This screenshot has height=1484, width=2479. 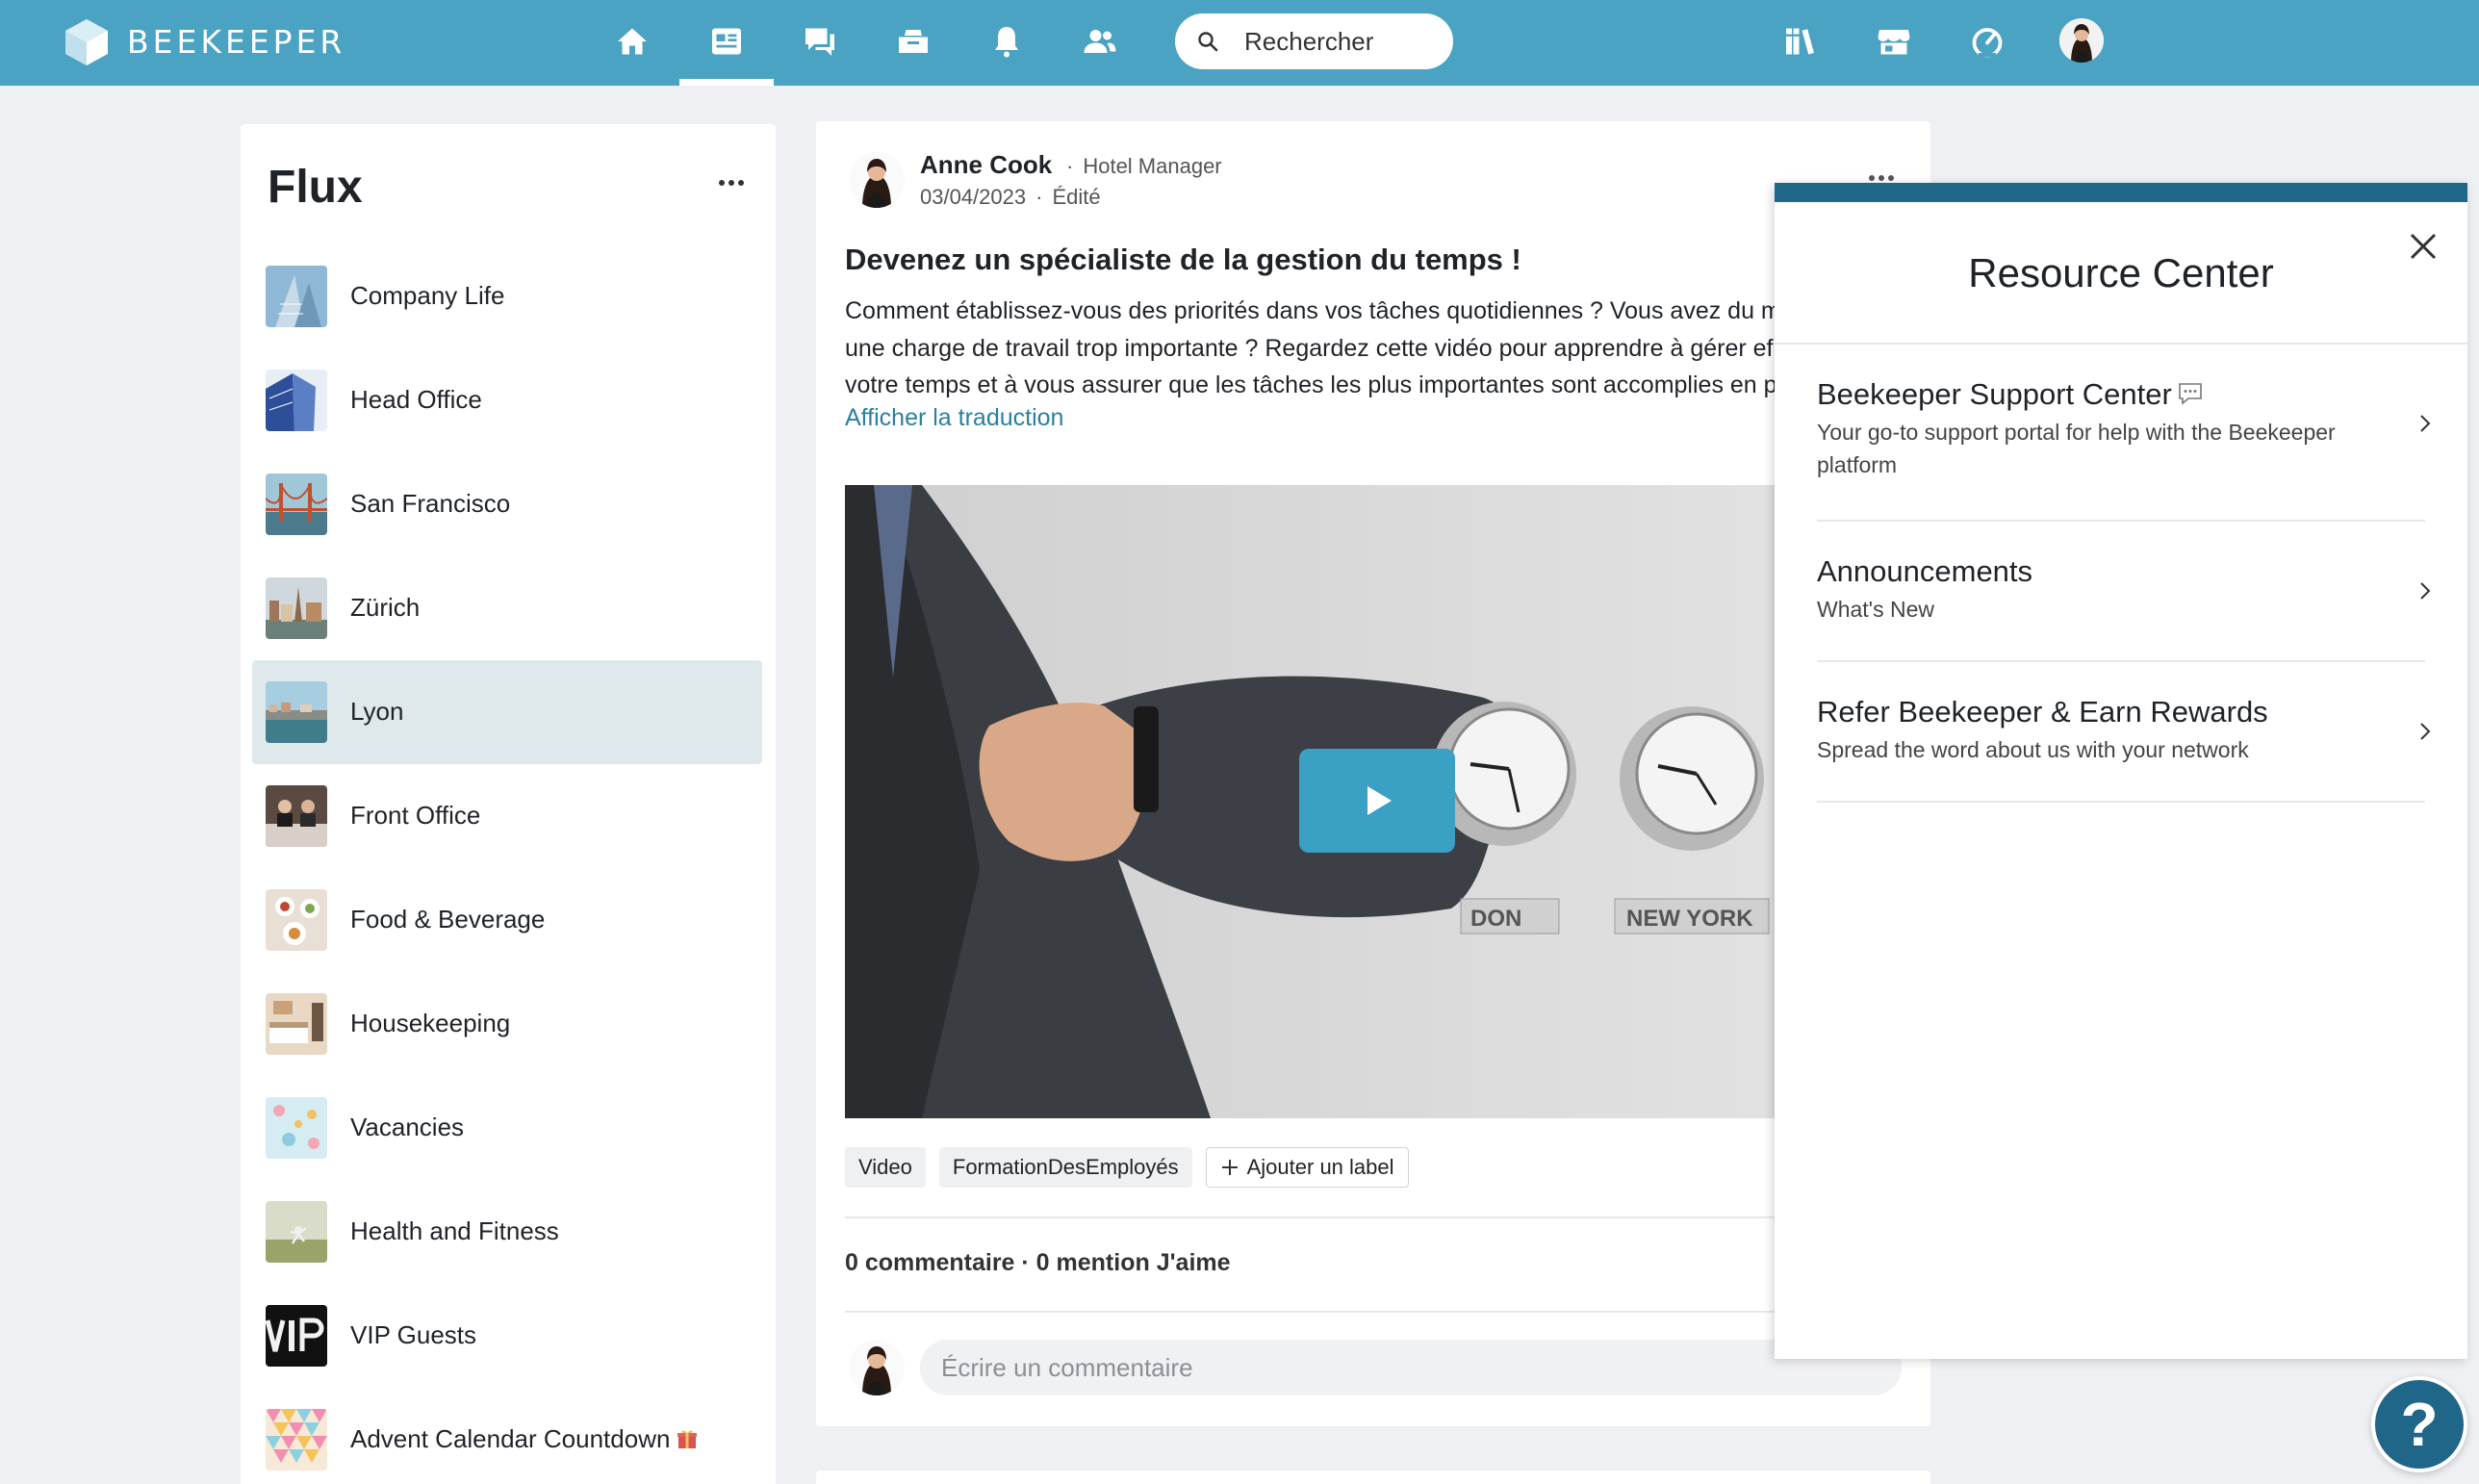 I want to click on post-author: Anne Cook, so click(x=986, y=165).